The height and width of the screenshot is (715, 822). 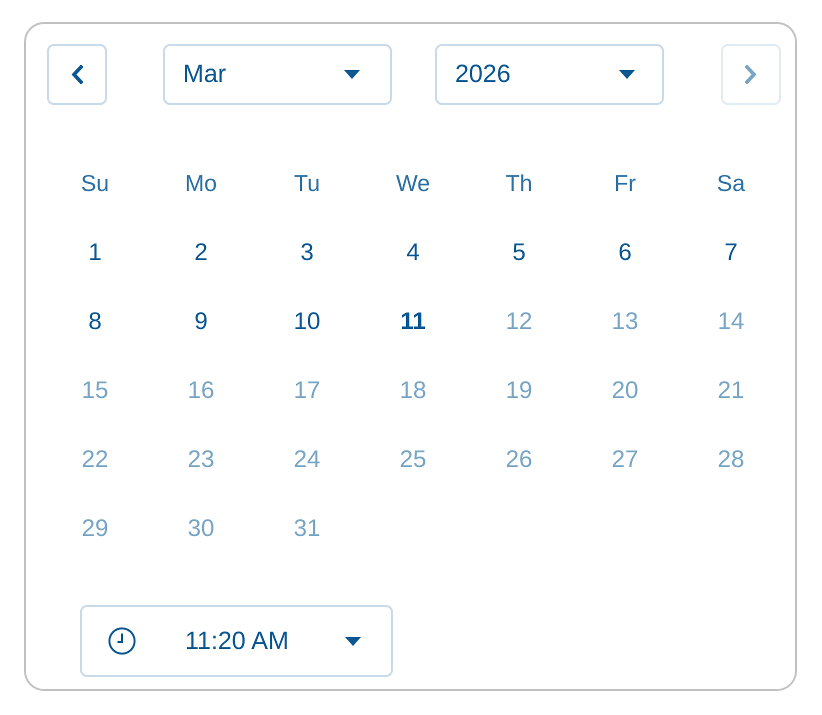 What do you see at coordinates (519, 460) in the screenshot?
I see `calendar-day: 26` at bounding box center [519, 460].